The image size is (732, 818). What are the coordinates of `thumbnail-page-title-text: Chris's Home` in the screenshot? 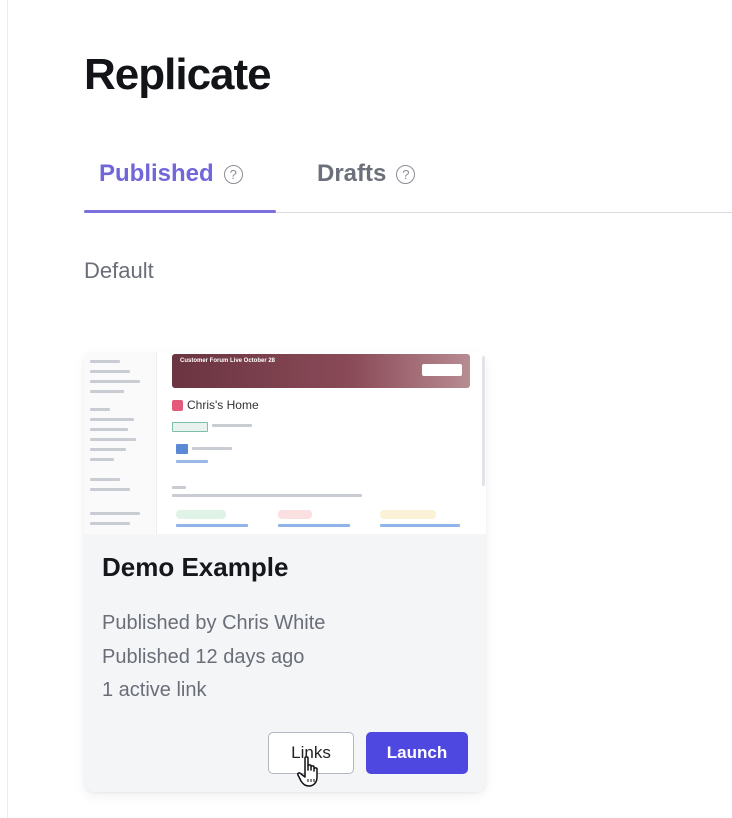 It's located at (223, 405).